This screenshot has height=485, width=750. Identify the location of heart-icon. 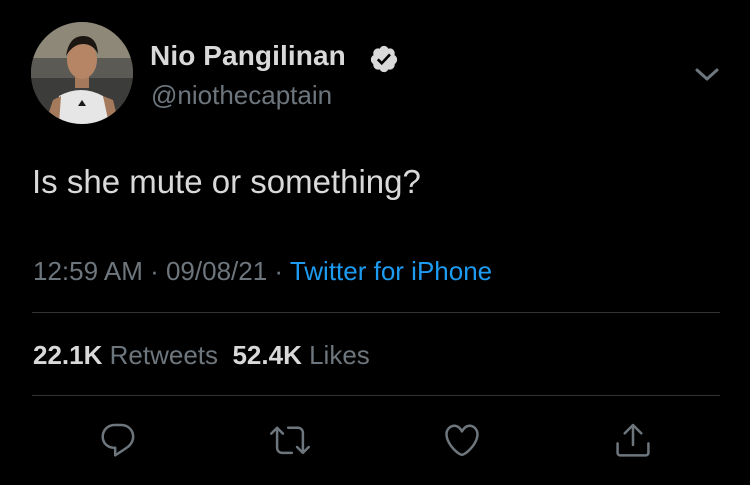
(462, 440).